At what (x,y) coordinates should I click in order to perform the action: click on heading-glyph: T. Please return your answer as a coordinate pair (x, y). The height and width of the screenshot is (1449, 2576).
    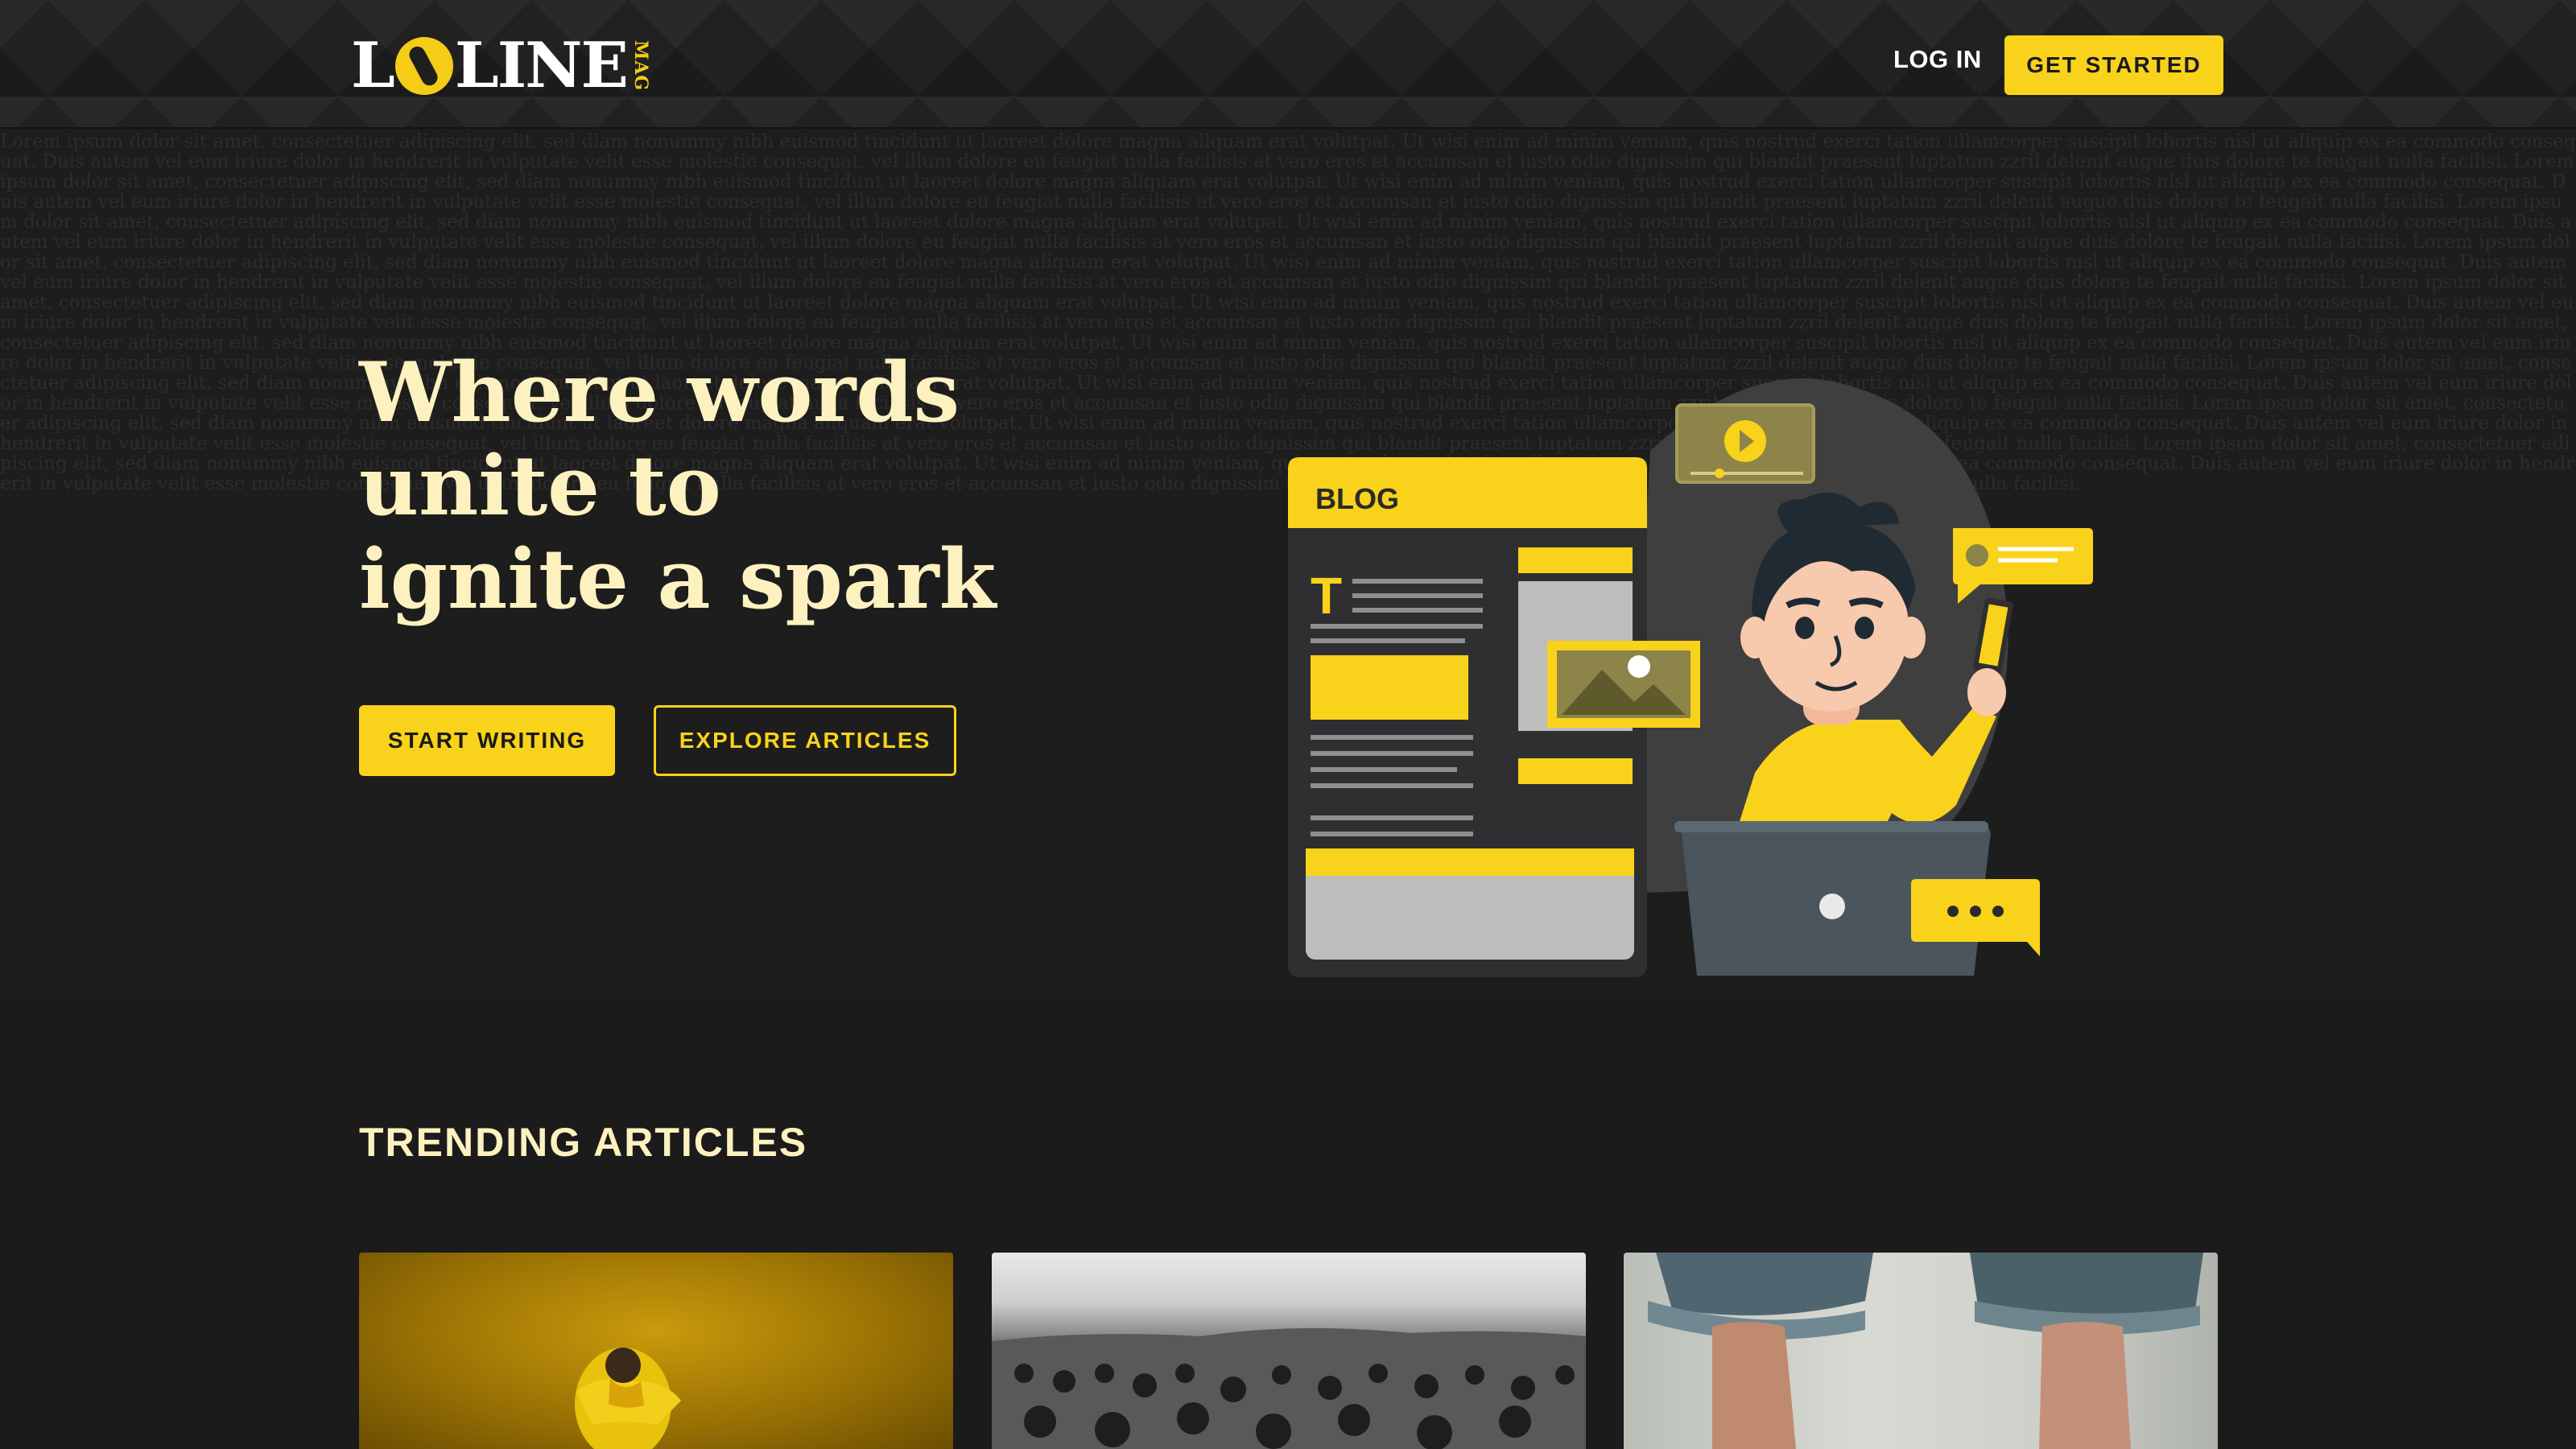
    Looking at the image, I should click on (1326, 596).